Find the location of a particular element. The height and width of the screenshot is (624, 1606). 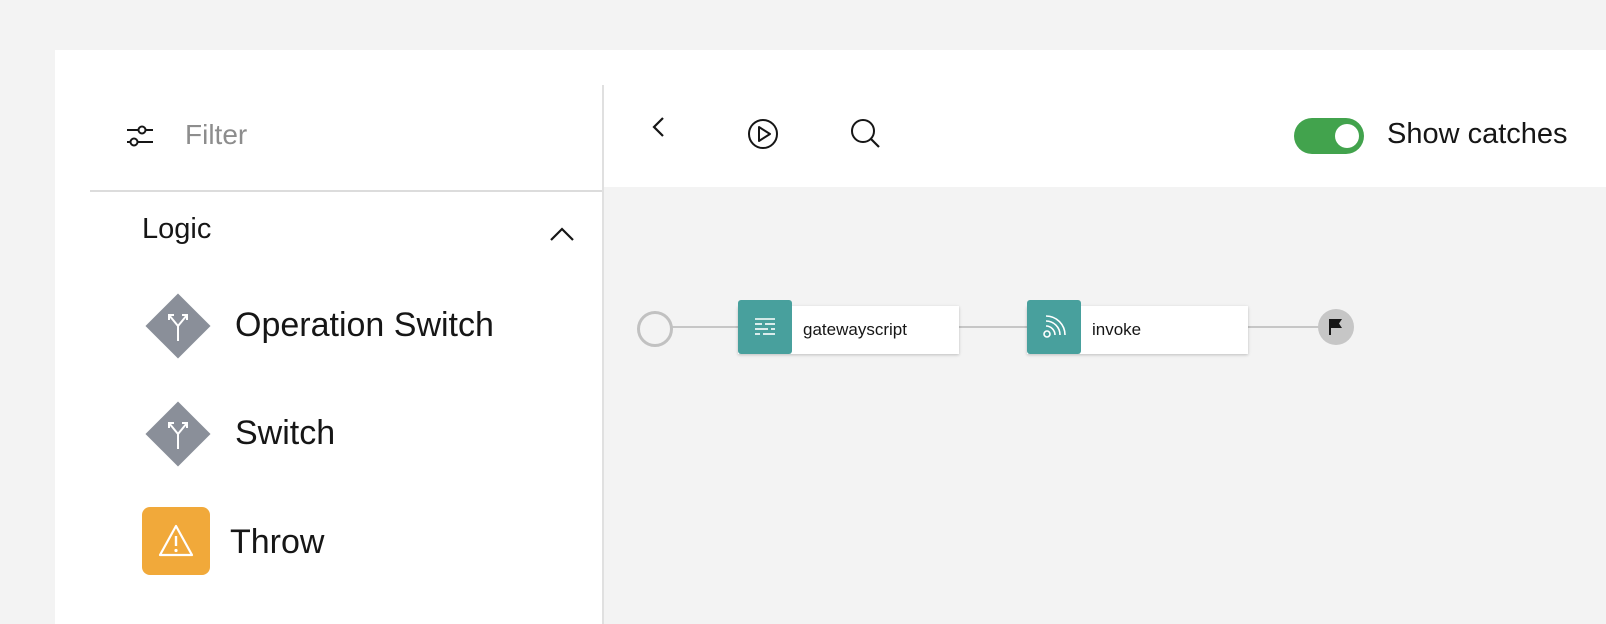

flow-node-label: gatewayscript is located at coordinates (855, 329).